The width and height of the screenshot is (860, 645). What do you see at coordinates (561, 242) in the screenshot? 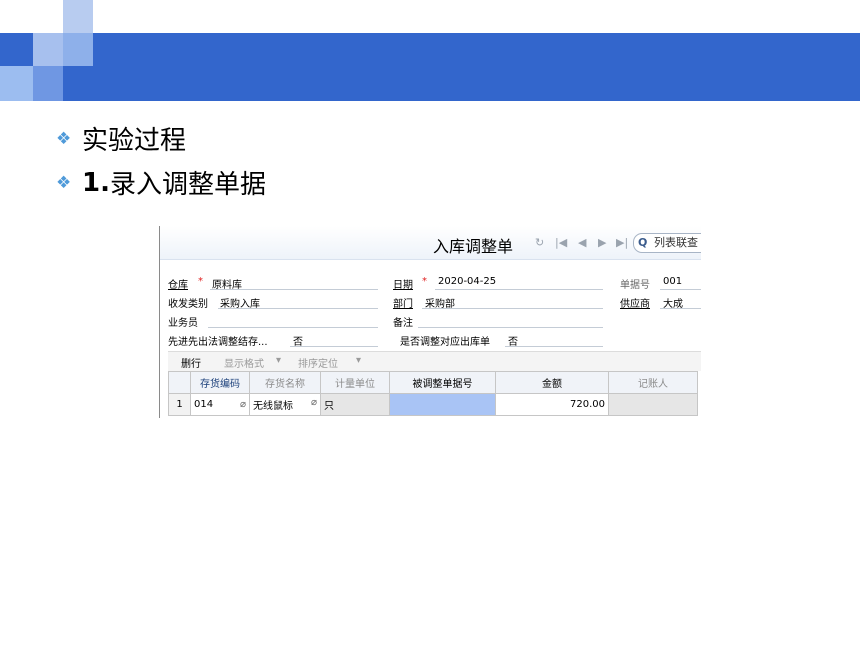
I see `first-page-icon: |◀` at bounding box center [561, 242].